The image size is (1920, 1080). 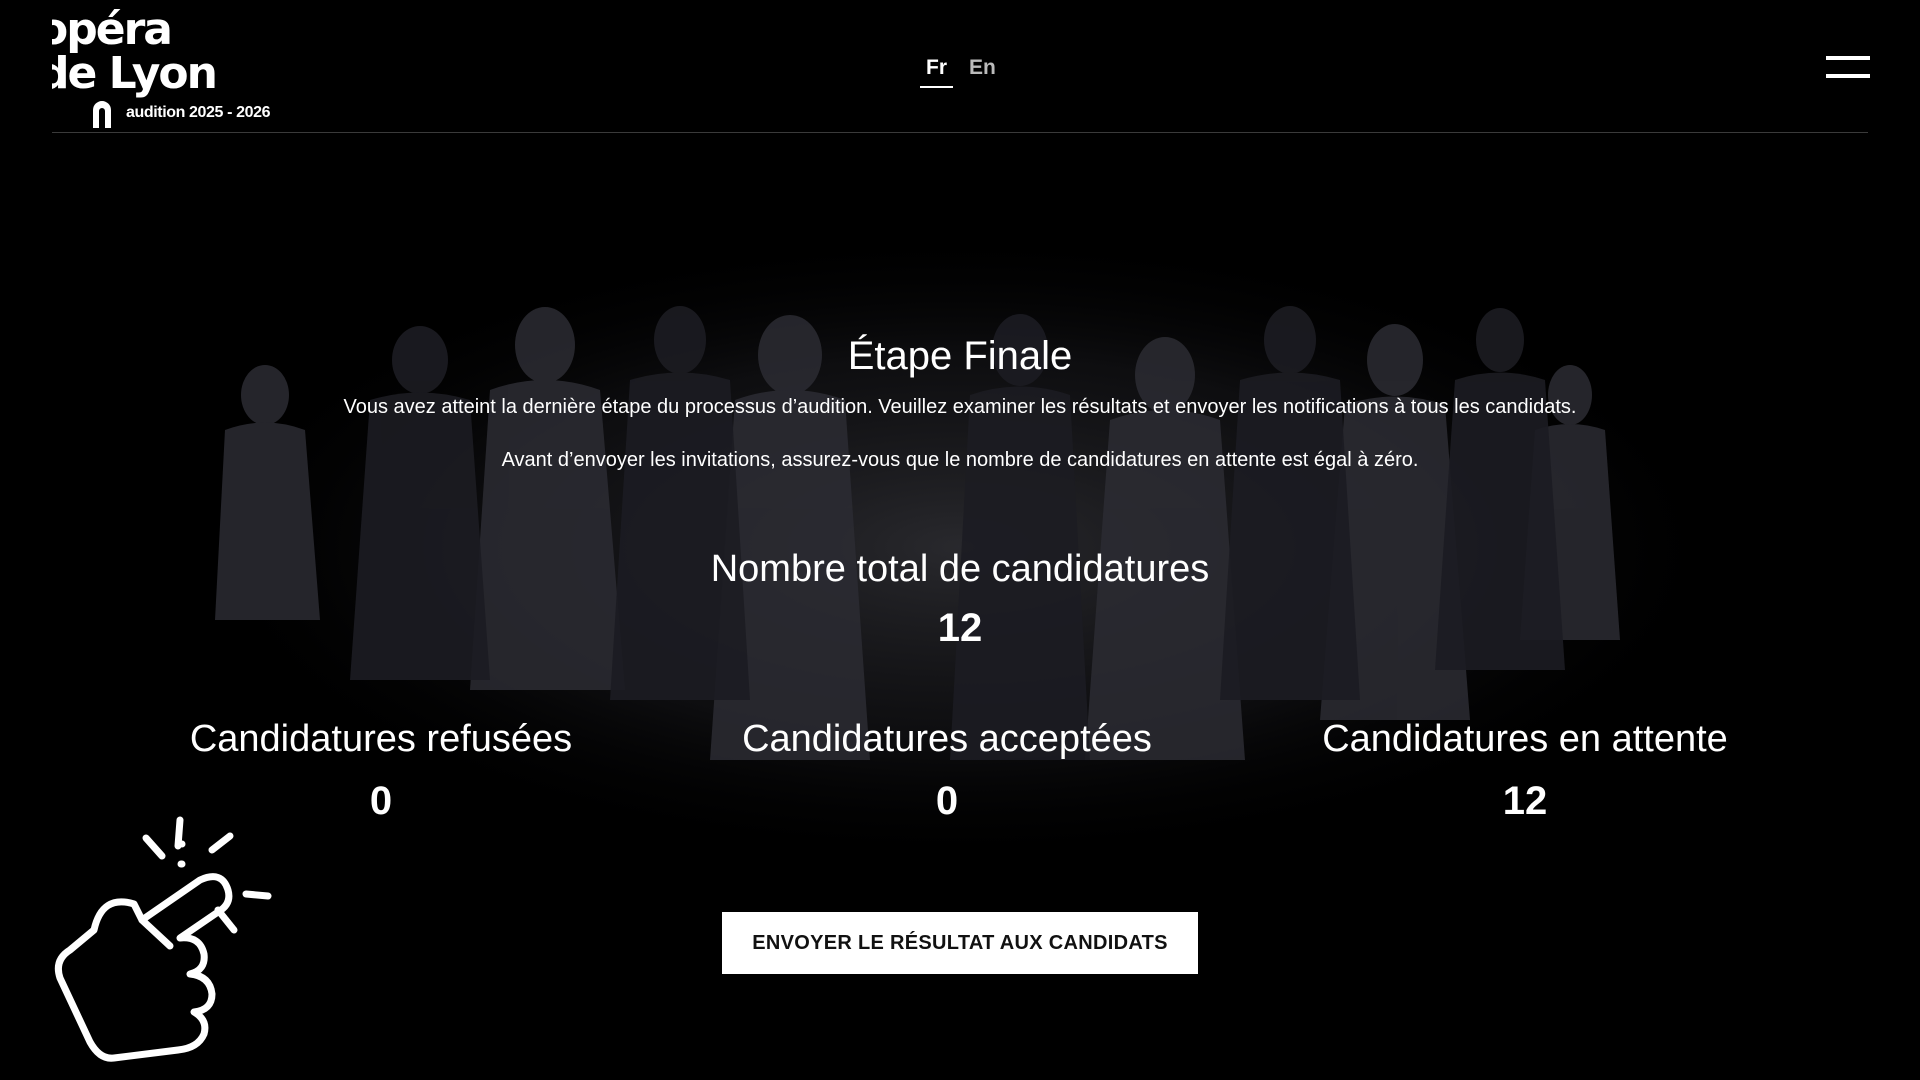 I want to click on refused-applications-stat: Candidatures refusées 0, so click(x=381, y=771).